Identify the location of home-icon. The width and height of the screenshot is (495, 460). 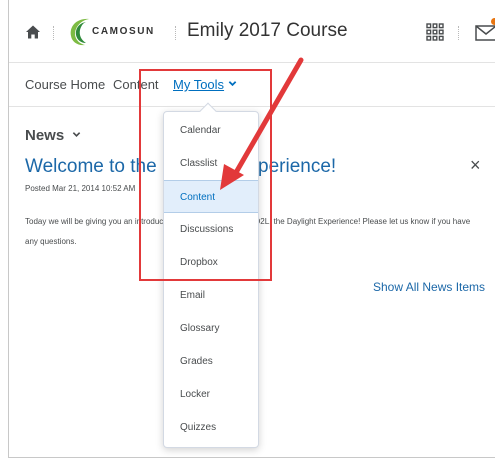
(33, 32).